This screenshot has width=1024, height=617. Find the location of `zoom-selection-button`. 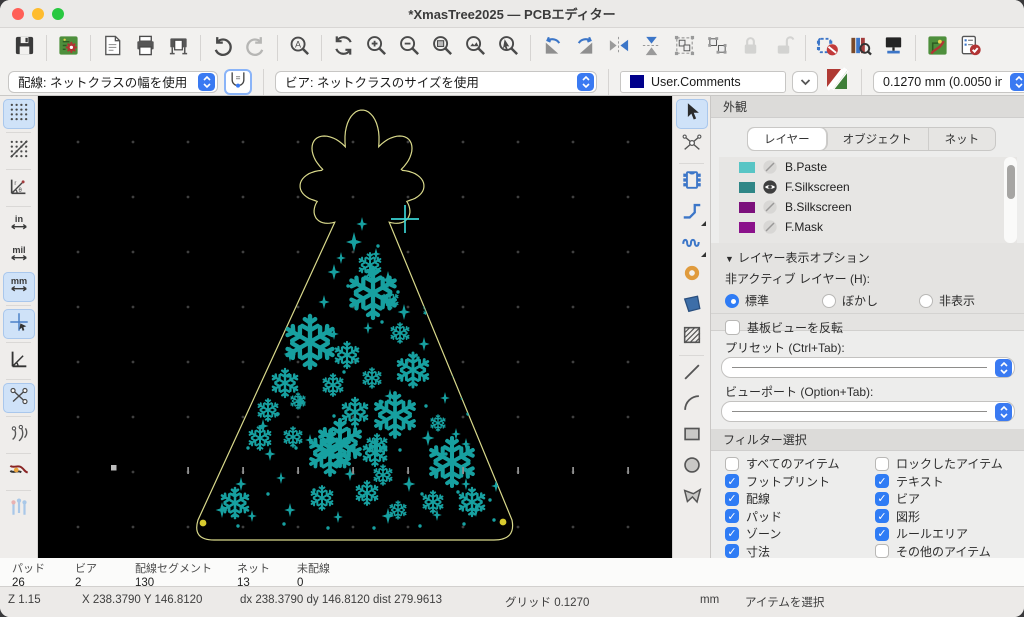

zoom-selection-button is located at coordinates (508, 48).